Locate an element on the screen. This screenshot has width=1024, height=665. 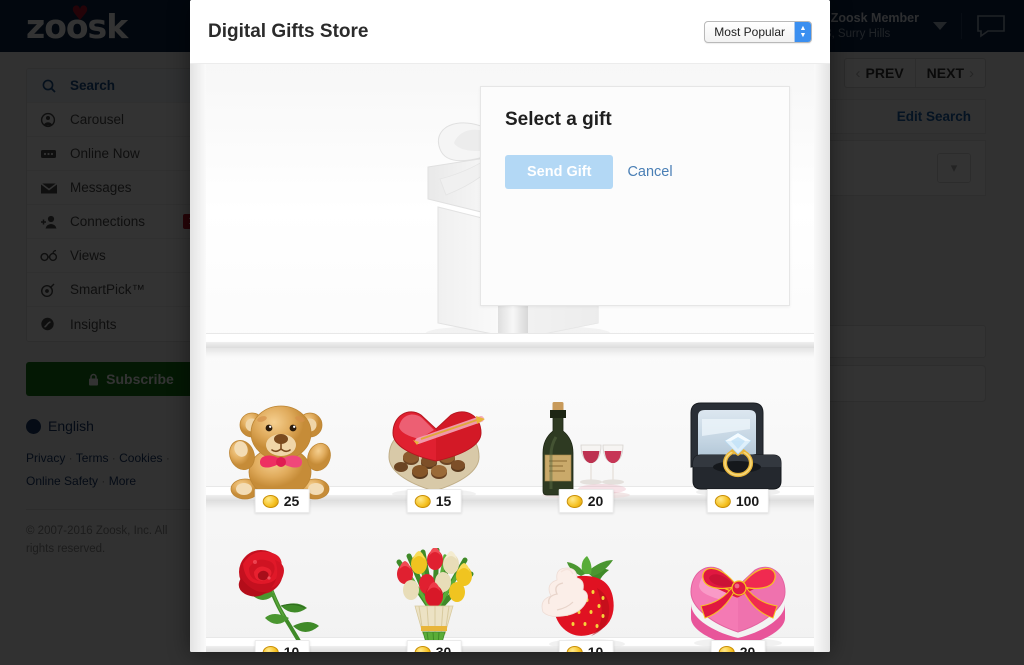
tulip-bouquet-icon is located at coordinates (435, 600).